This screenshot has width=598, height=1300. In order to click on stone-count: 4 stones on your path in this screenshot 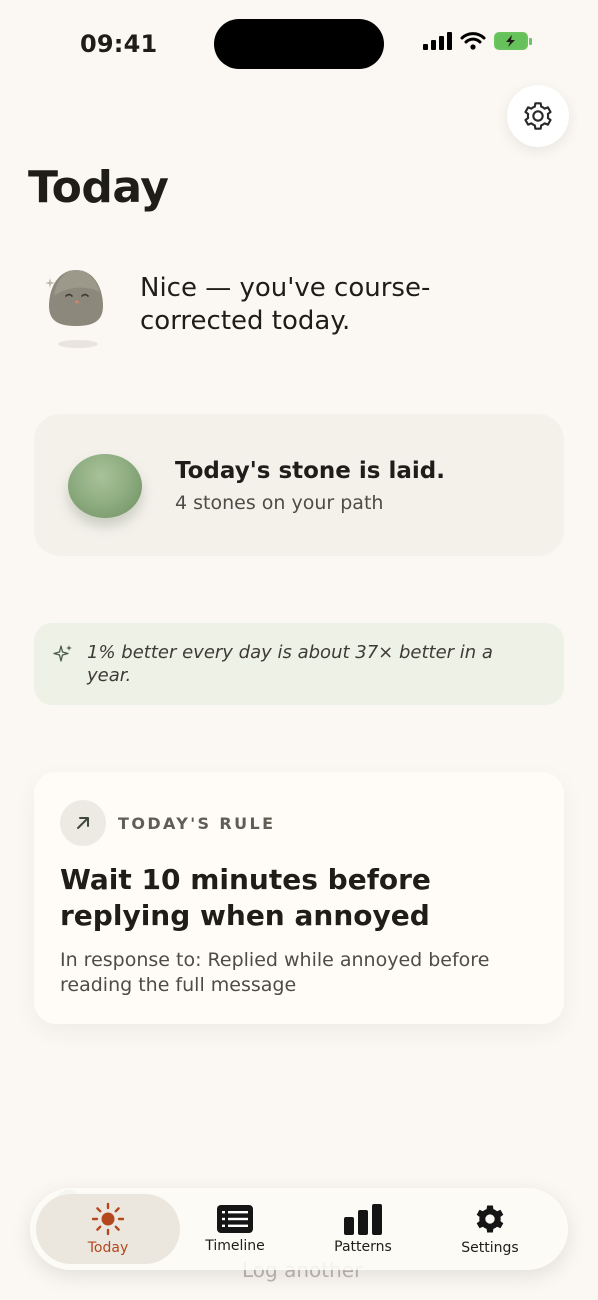, I will do `click(279, 503)`.